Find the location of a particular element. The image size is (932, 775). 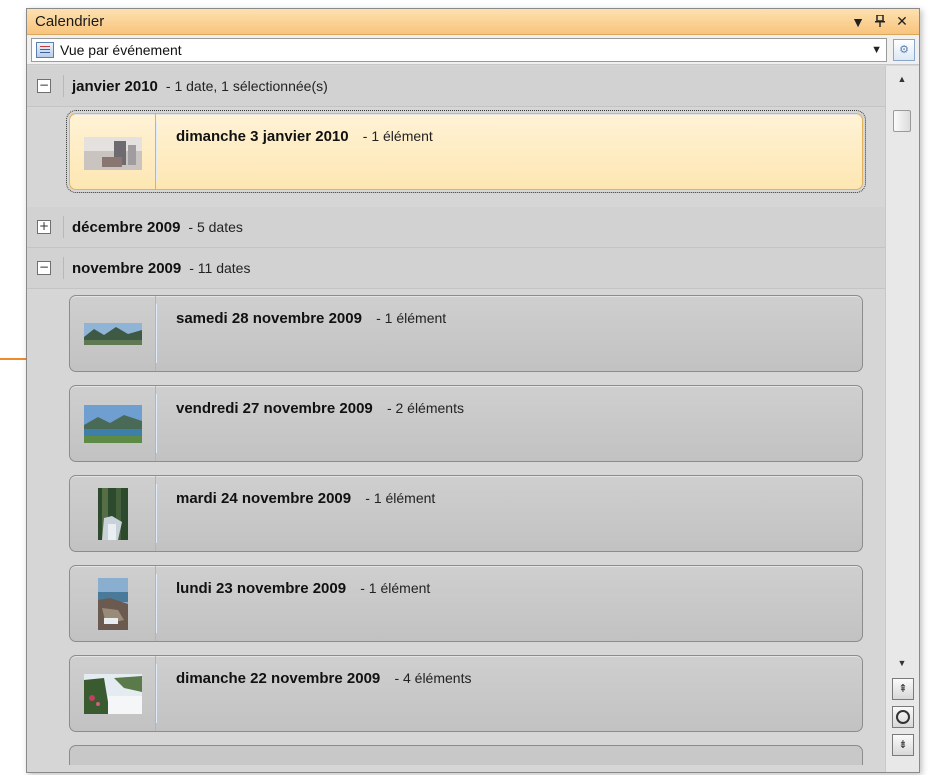

group-dates: dimanche 3 janvier 2010 - 1 élément is located at coordinates (456, 157).